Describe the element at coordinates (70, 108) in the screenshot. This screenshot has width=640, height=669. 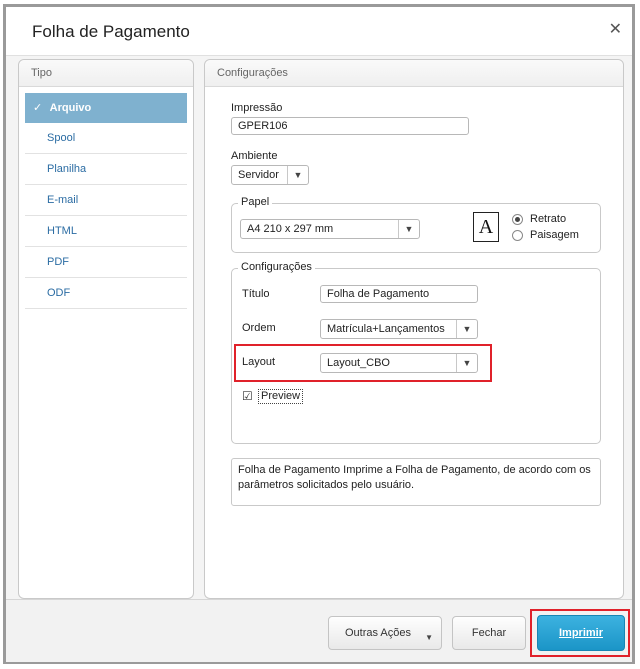
I see `tipo-item-label: Arquivo` at that location.